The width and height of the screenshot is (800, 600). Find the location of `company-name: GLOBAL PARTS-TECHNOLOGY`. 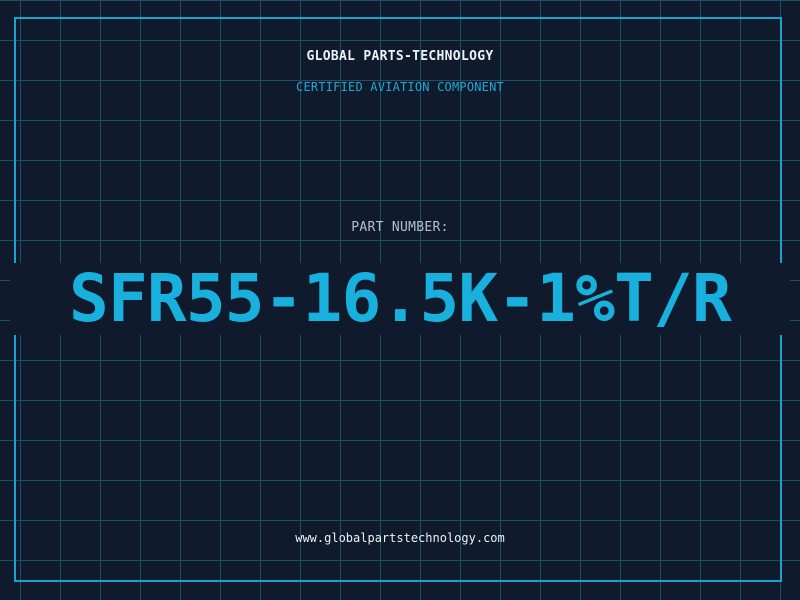

company-name: GLOBAL PARTS-TECHNOLOGY is located at coordinates (400, 56).